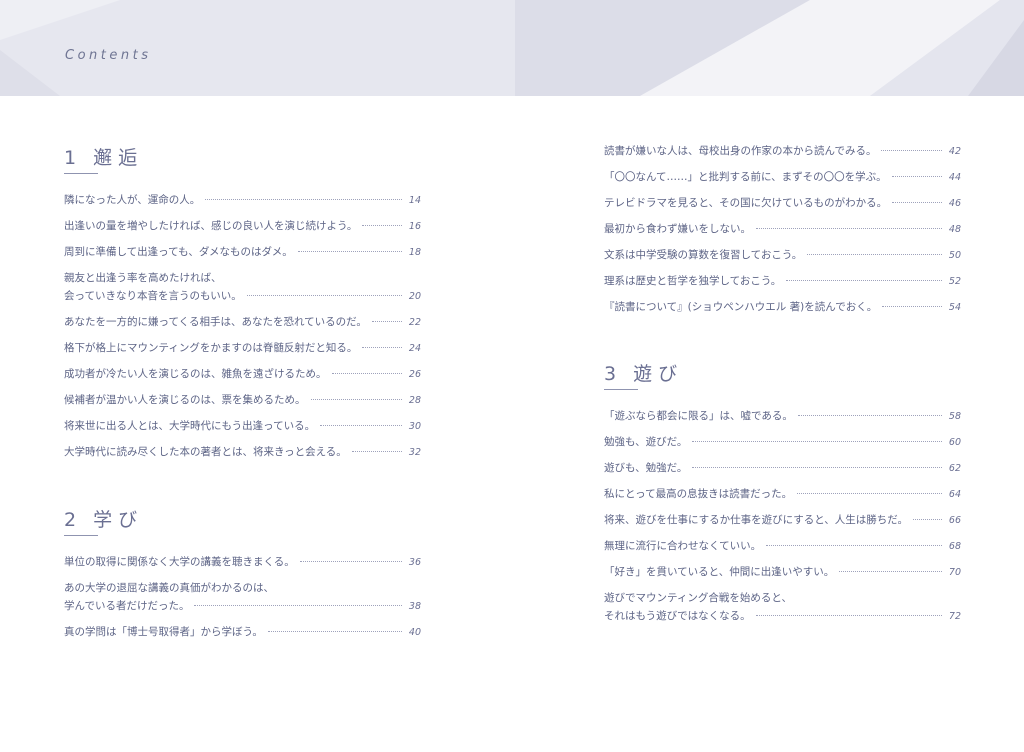 Image resolution: width=1024 pixels, height=752 pixels. Describe the element at coordinates (414, 426) in the screenshot. I see `page-number: 30` at that location.